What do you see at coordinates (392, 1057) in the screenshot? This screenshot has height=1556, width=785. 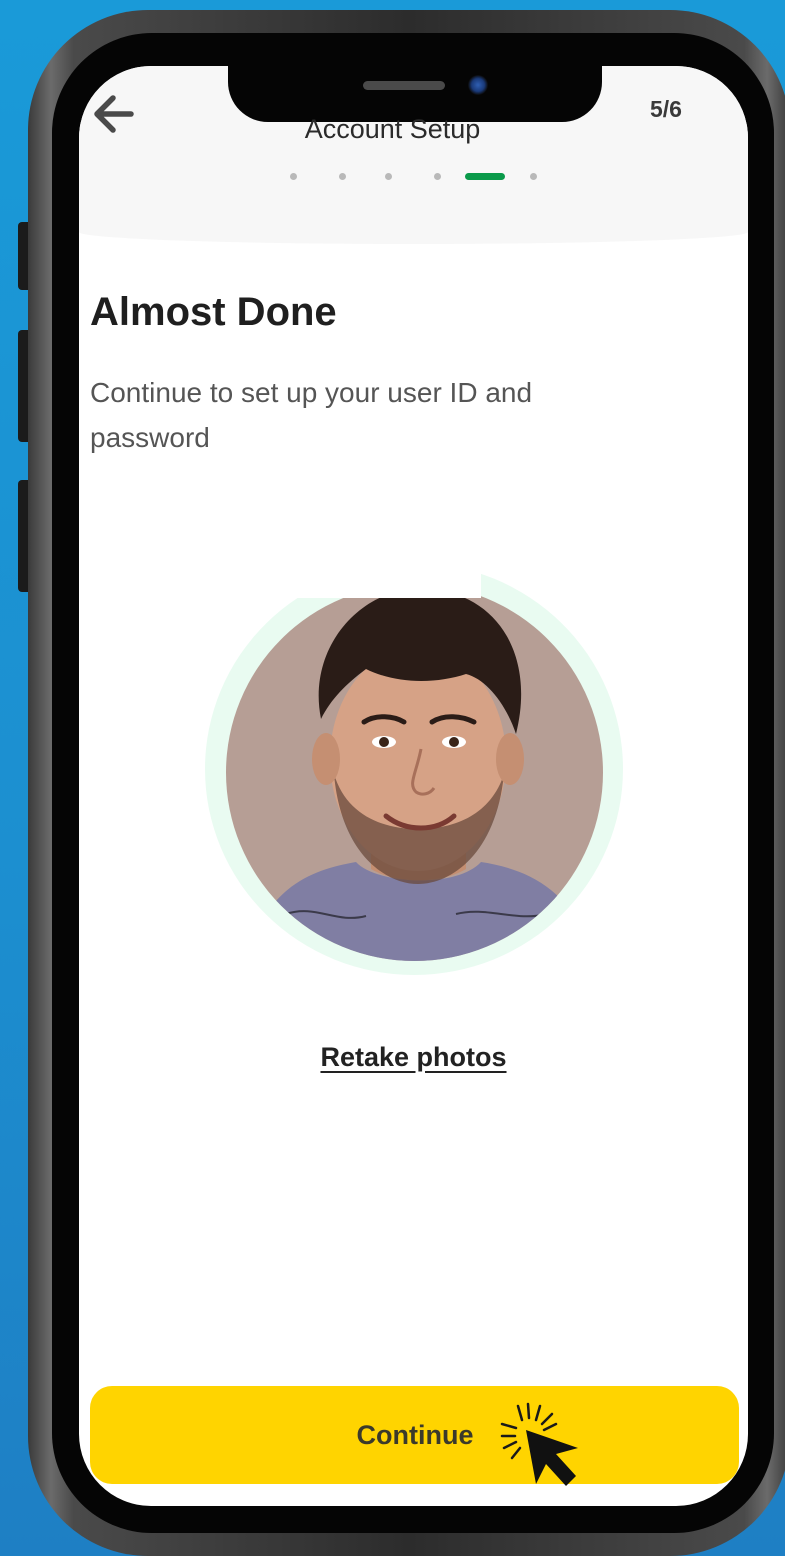 I see `retake-photos-link: Retake photos` at bounding box center [392, 1057].